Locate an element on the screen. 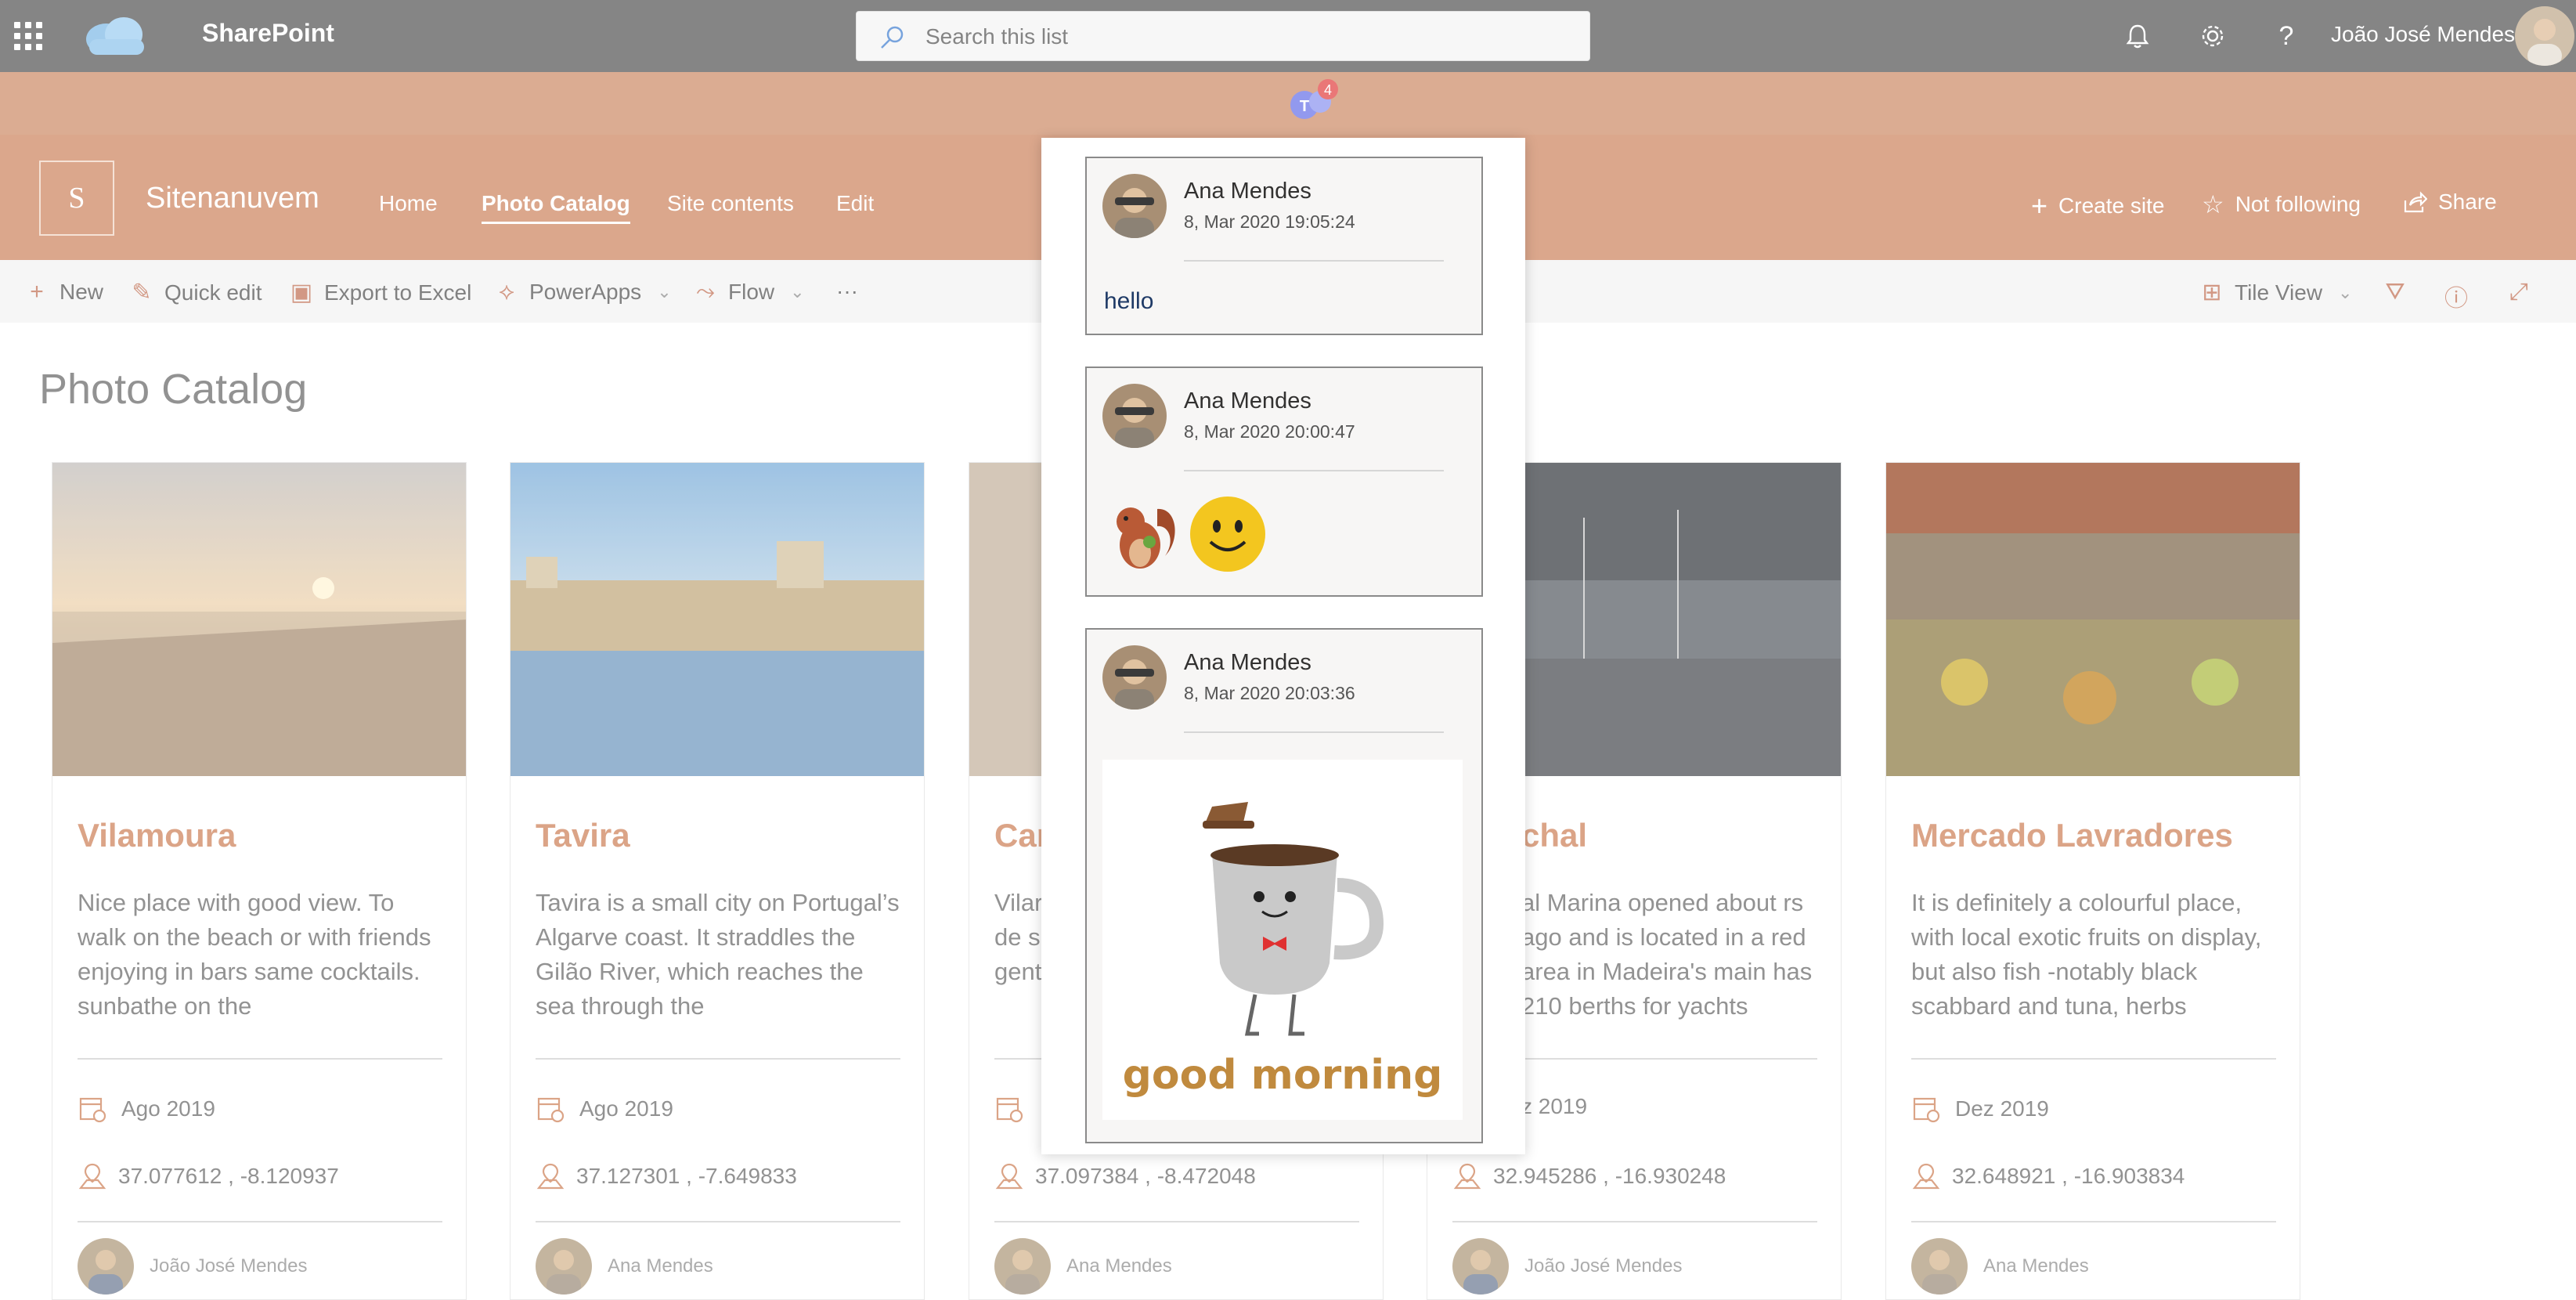 The image size is (2576, 1300). info-button: ⓘ is located at coordinates (2456, 296).